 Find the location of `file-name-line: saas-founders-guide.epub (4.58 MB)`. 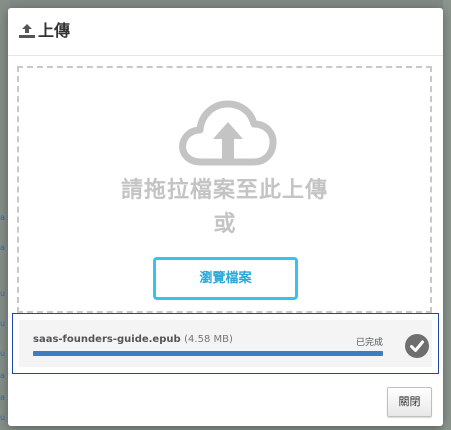

file-name-line: saas-founders-guide.epub (4.58 MB) is located at coordinates (133, 339).